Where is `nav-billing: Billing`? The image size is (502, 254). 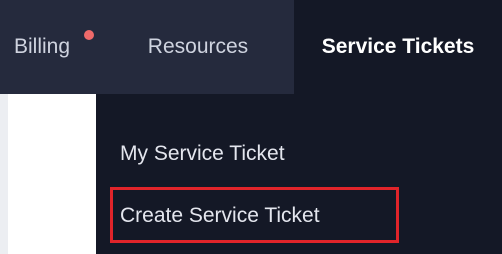
nav-billing: Billing is located at coordinates (51, 47).